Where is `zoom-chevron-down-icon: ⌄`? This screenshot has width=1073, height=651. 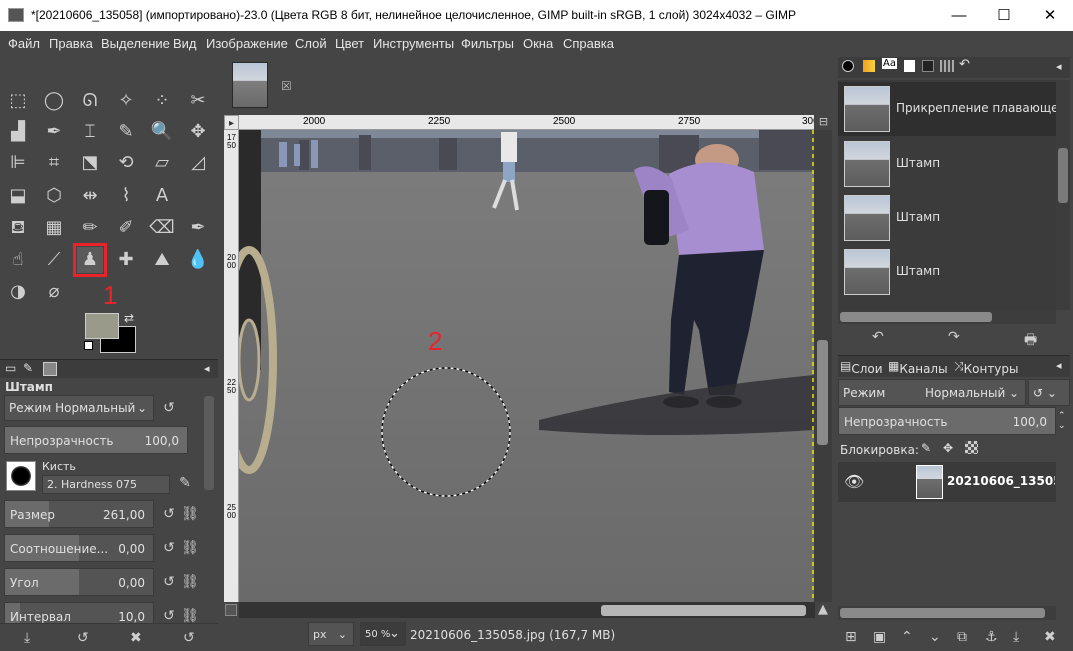 zoom-chevron-down-icon: ⌄ is located at coordinates (394, 633).